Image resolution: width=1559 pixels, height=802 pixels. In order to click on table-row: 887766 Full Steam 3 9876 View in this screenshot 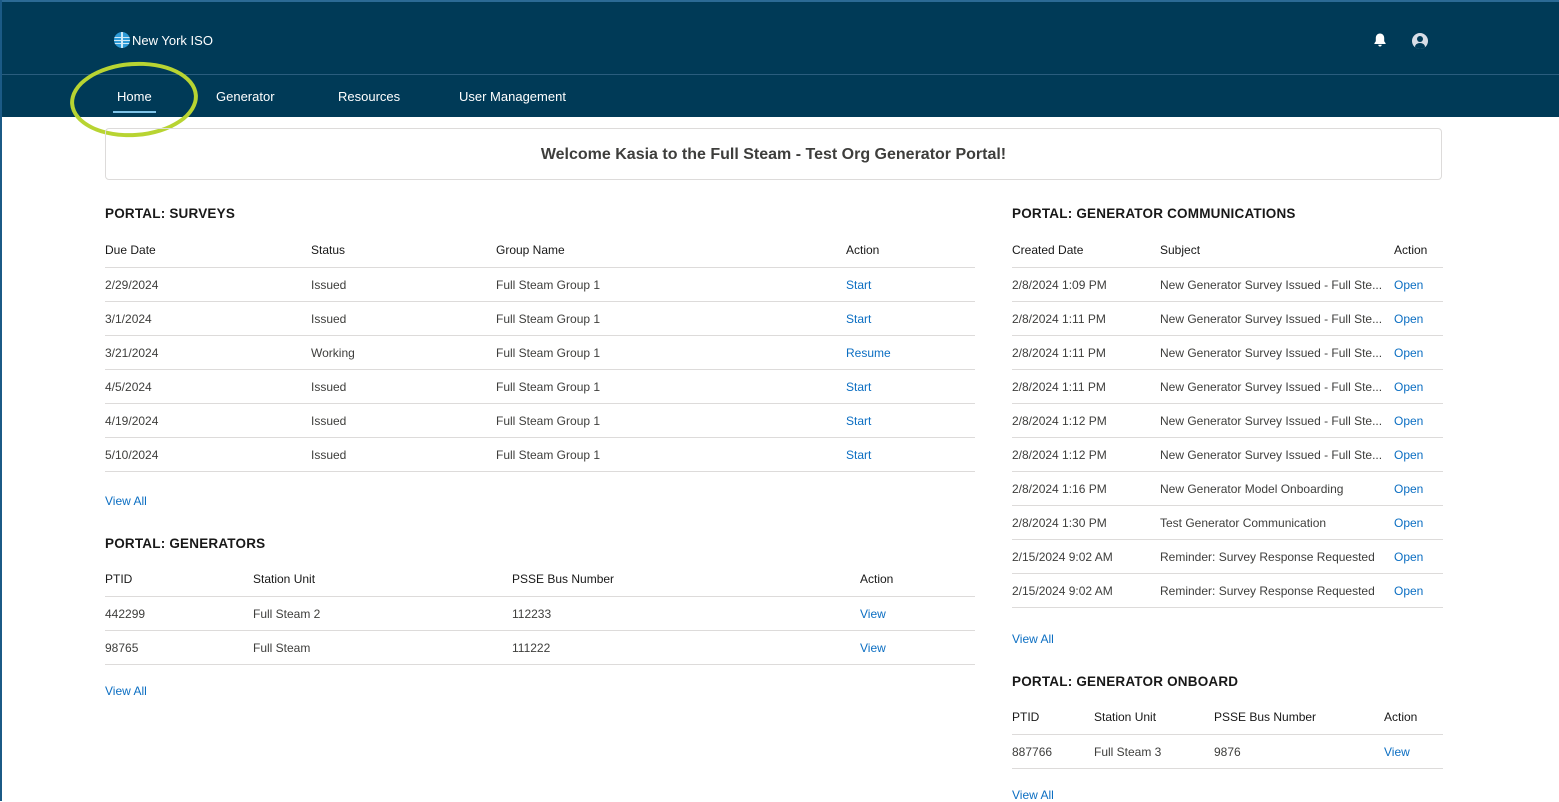, I will do `click(1227, 751)`.